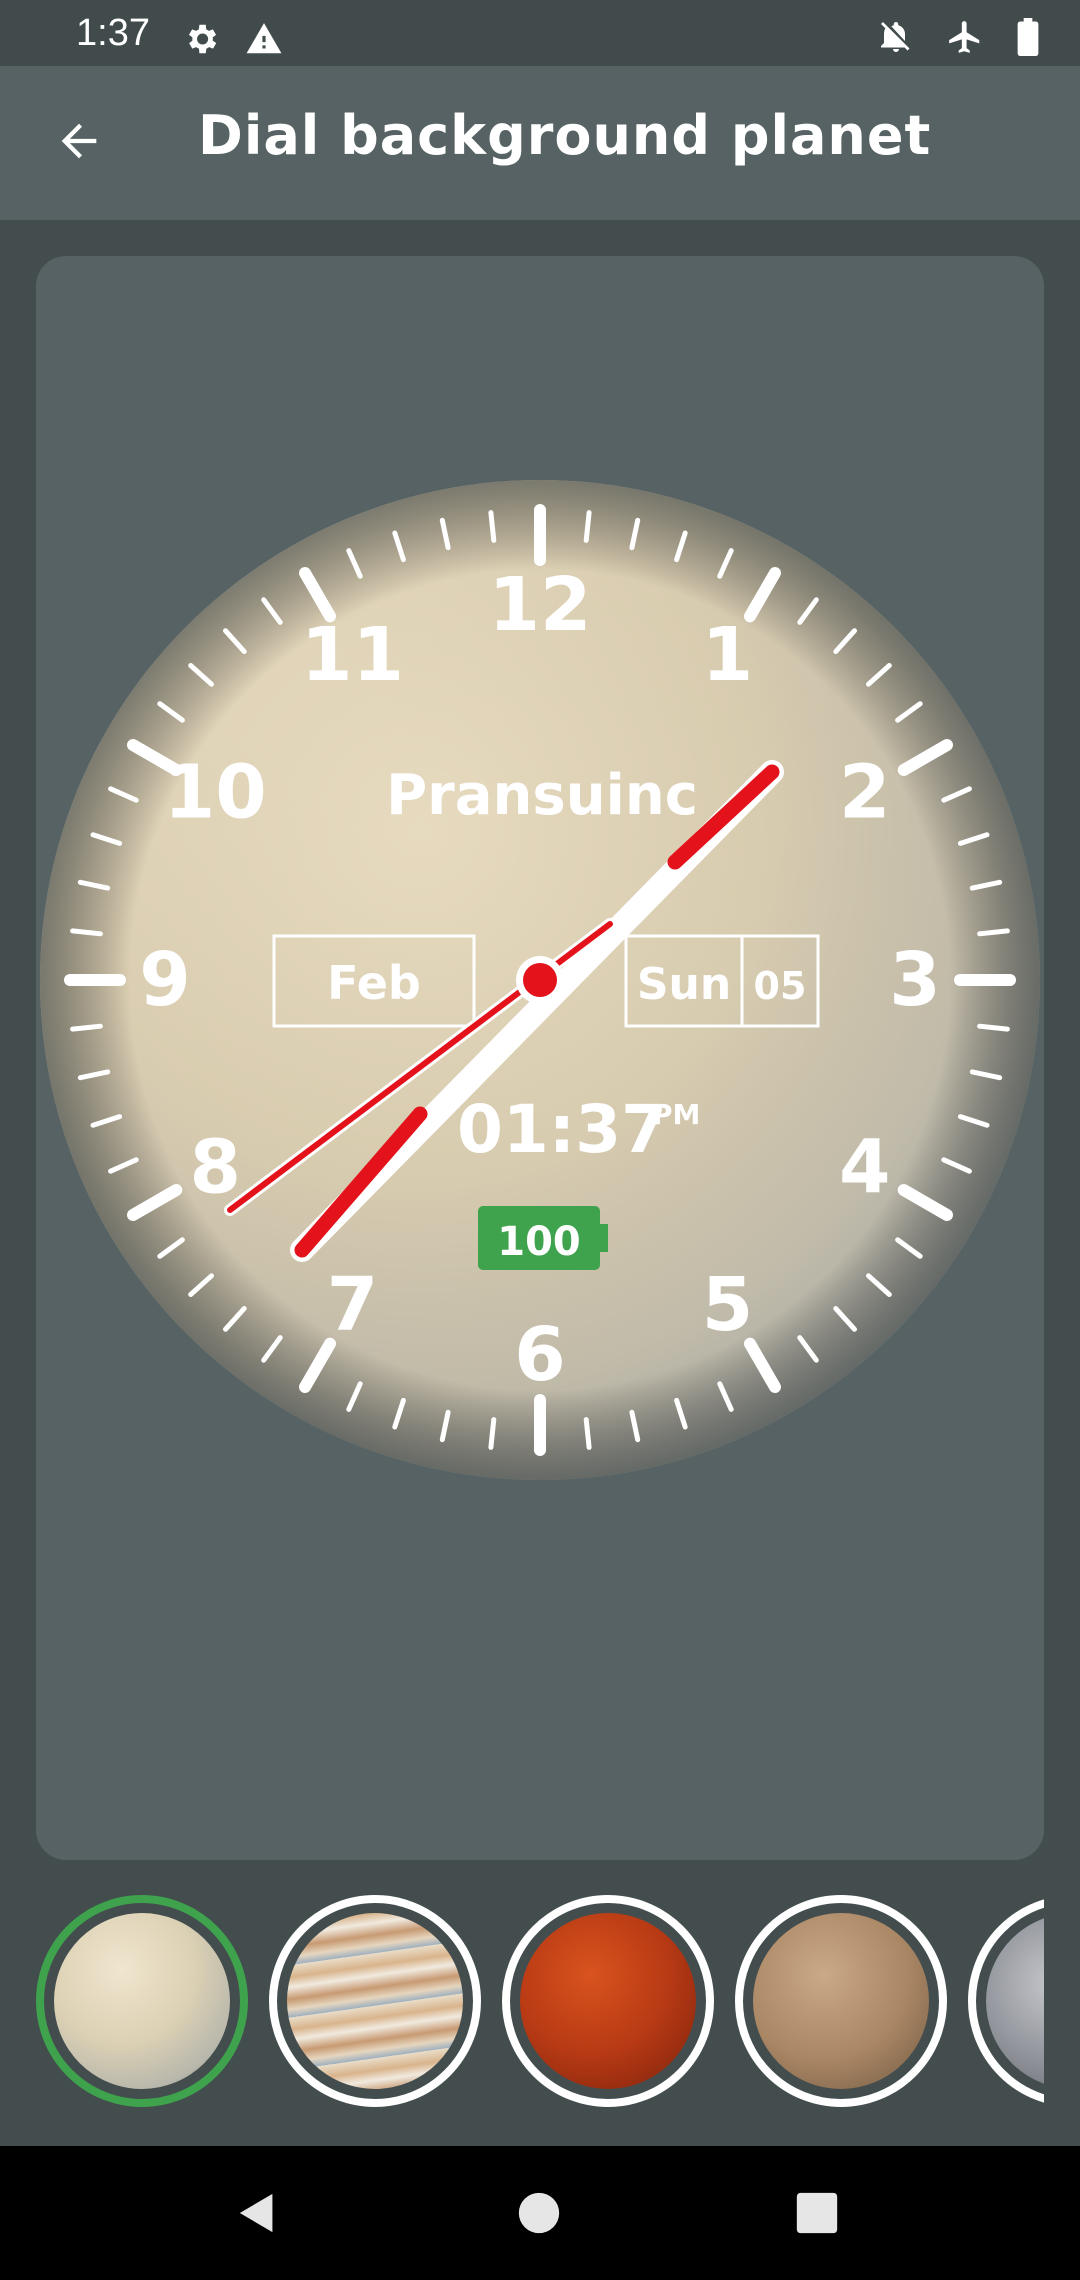 The image size is (1080, 2280). I want to click on planet-venus-image, so click(142, 2001).